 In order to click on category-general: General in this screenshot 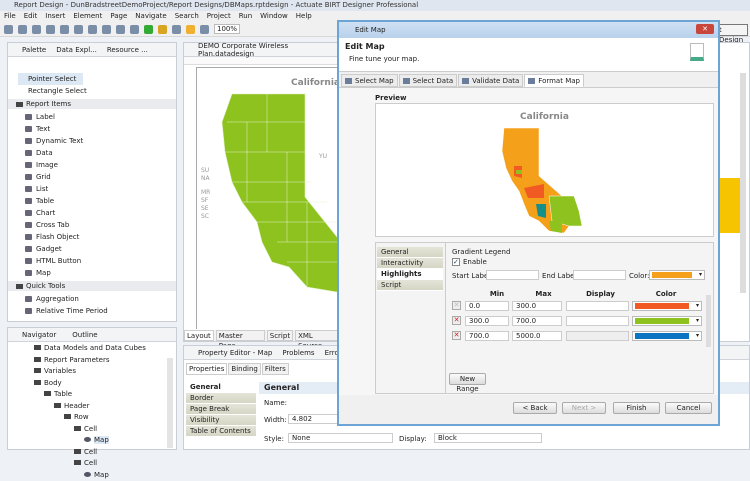, I will do `click(221, 387)`.